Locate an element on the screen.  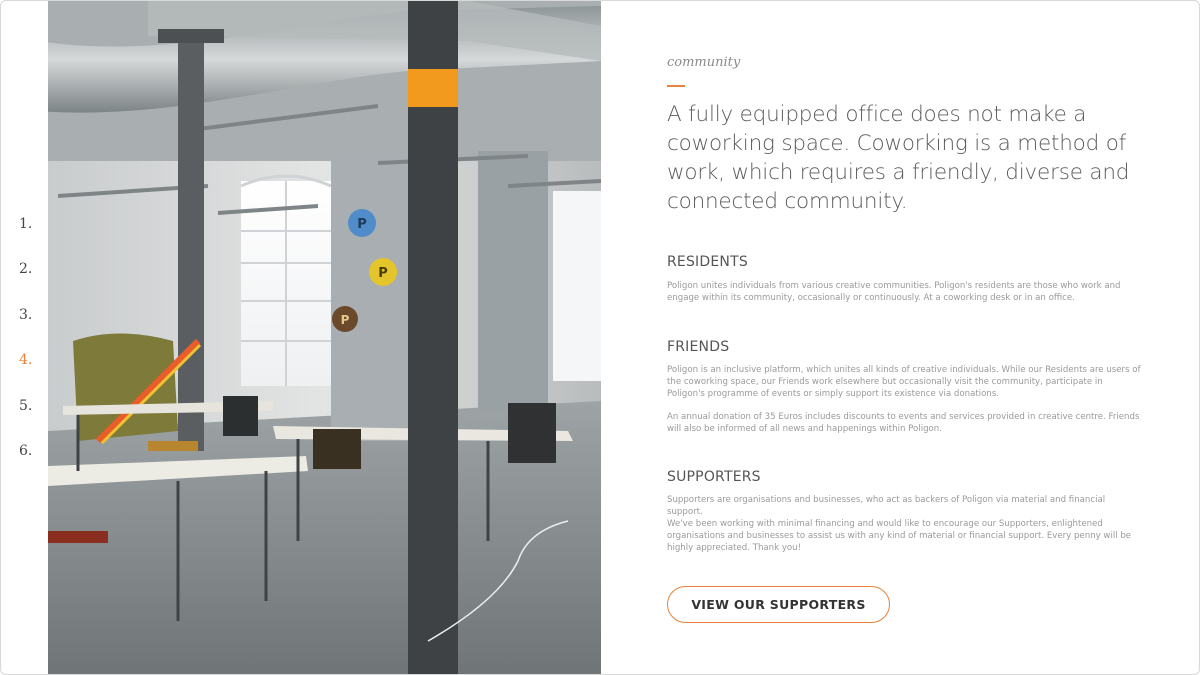
section-nav: 1. 2. 3. 4. 5. 6. is located at coordinates (24, 337).